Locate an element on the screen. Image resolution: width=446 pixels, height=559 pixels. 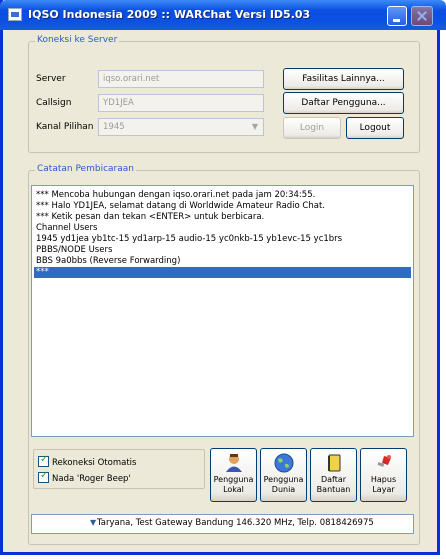
minimize-button is located at coordinates (397, 16).